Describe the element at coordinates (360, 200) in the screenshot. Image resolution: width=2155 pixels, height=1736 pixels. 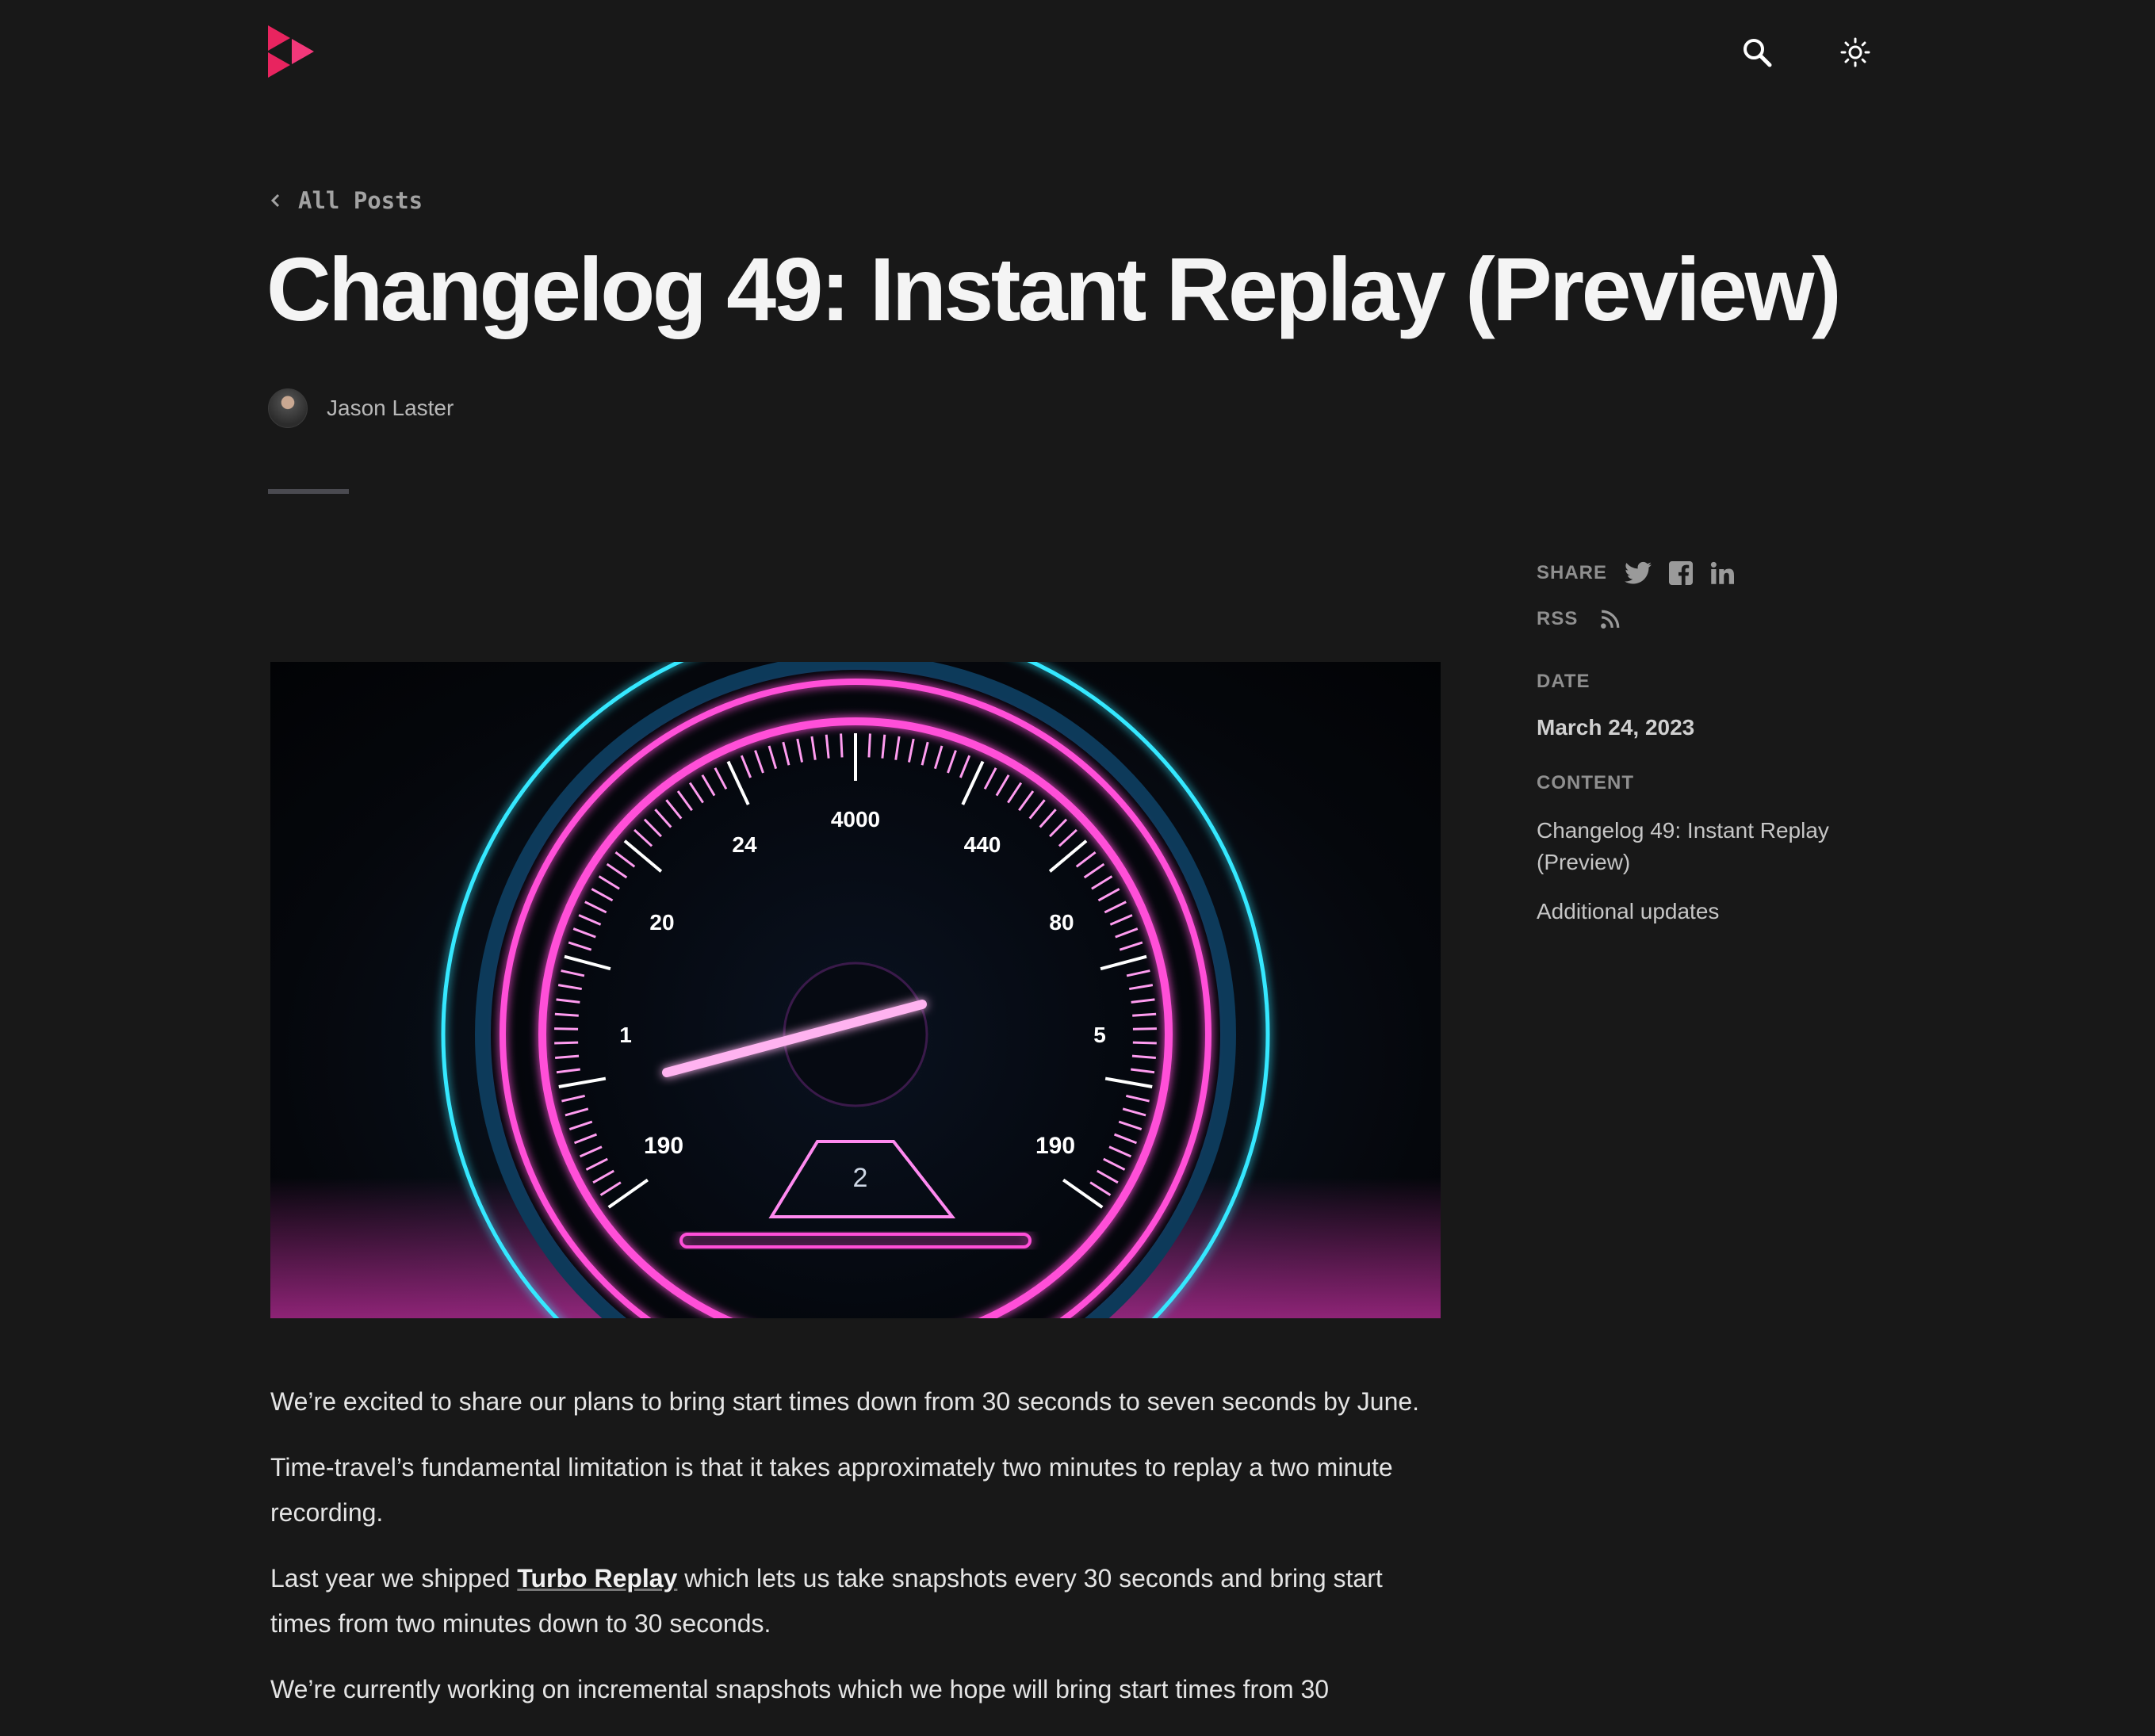
I see `all-posts-label: All Posts` at that location.